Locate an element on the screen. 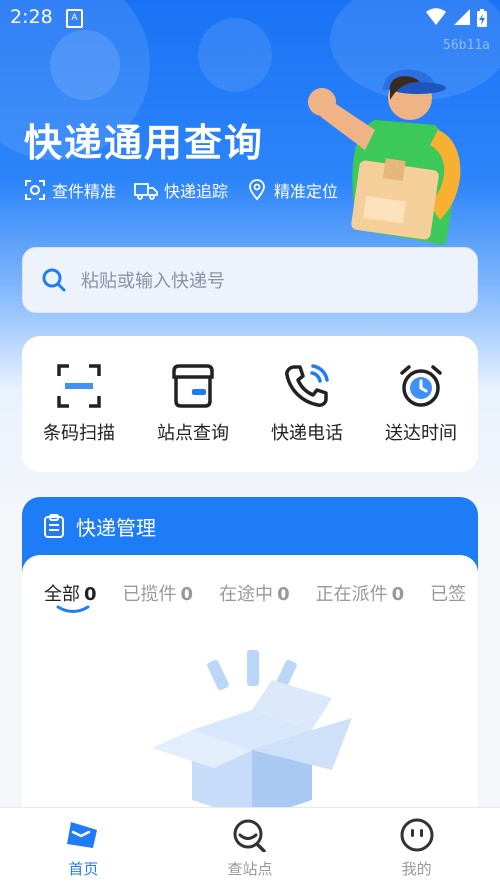  tab-all: 全部 0 is located at coordinates (70, 596).